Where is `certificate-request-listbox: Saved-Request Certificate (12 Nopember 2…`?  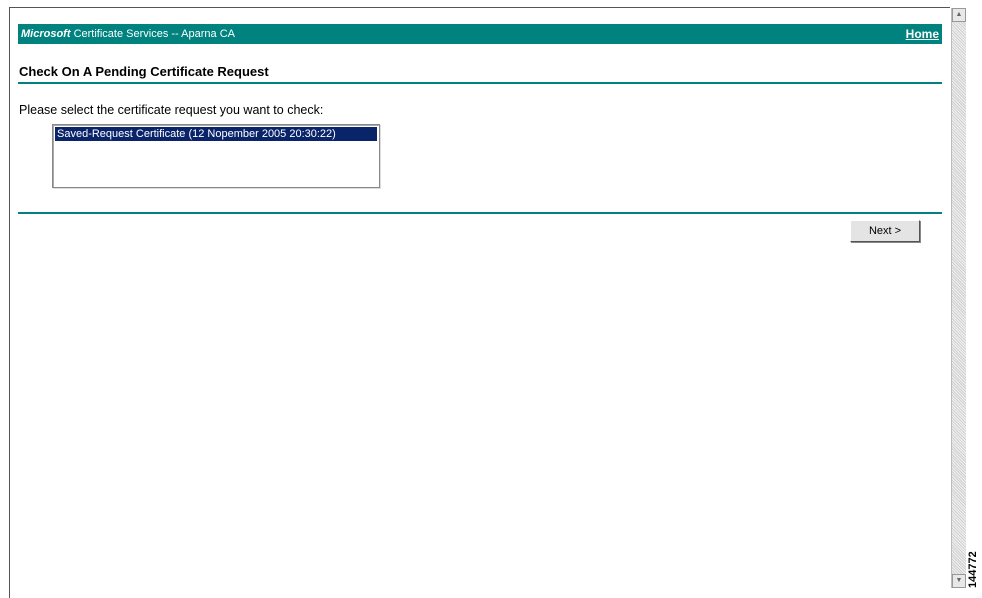 certificate-request-listbox: Saved-Request Certificate (12 Nopember 2… is located at coordinates (216, 156).